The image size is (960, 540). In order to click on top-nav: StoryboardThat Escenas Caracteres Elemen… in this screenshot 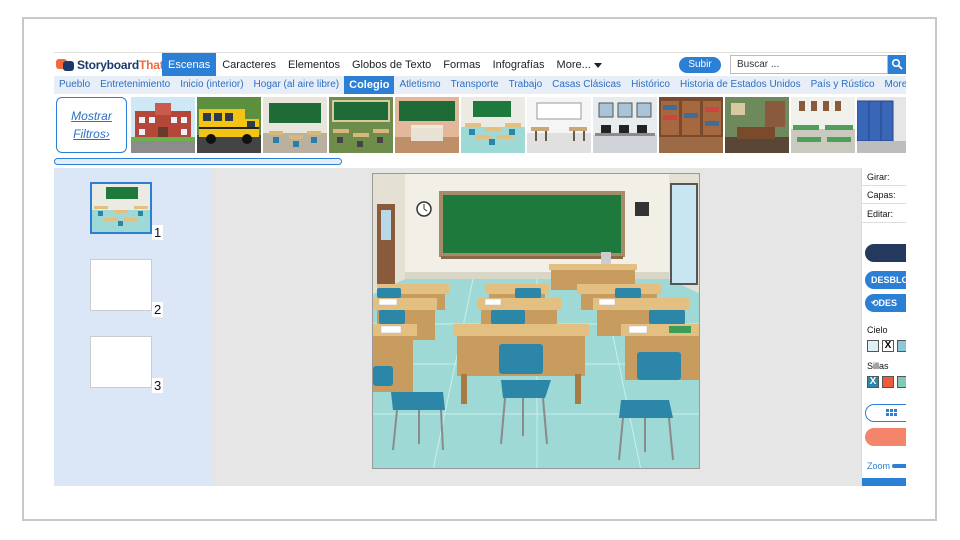, I will do `click(480, 64)`.